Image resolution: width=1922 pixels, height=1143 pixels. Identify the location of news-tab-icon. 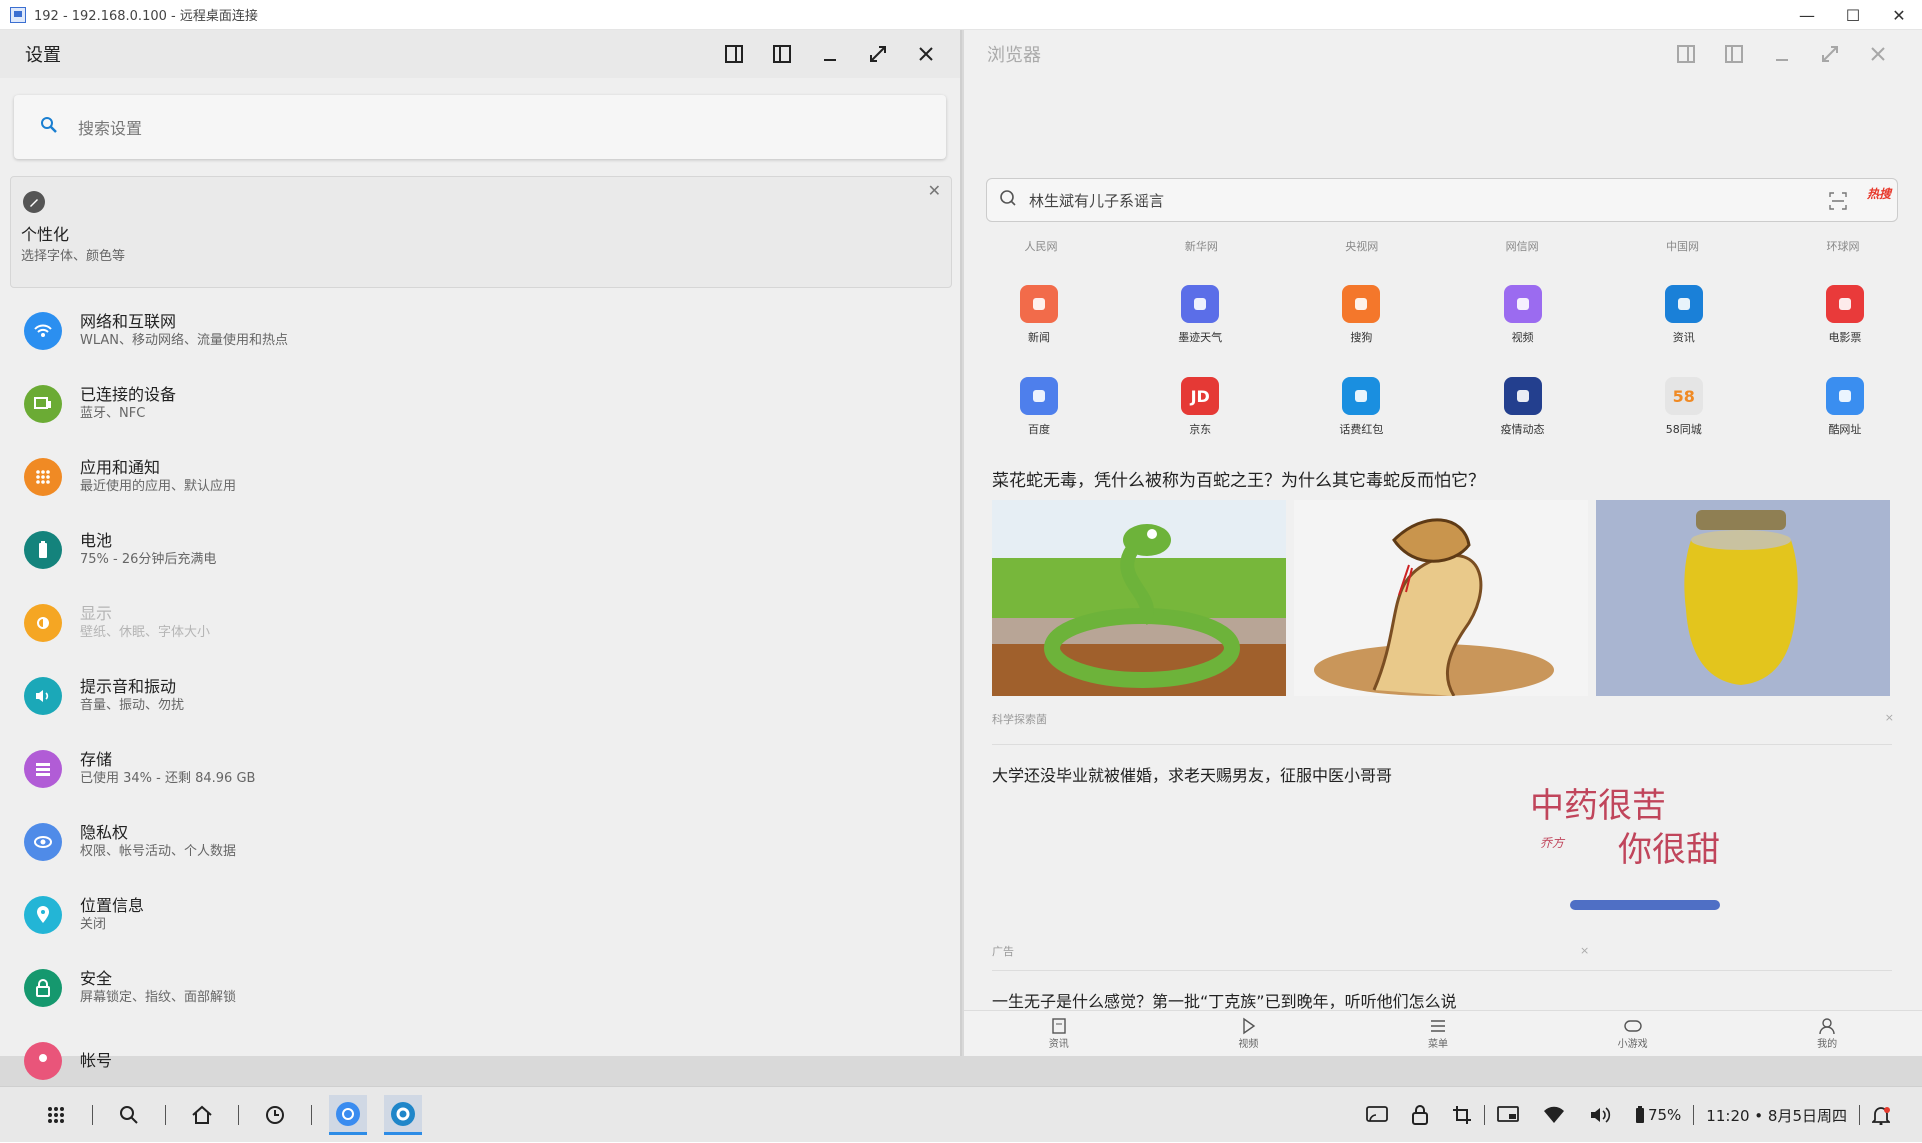
(1059, 1026).